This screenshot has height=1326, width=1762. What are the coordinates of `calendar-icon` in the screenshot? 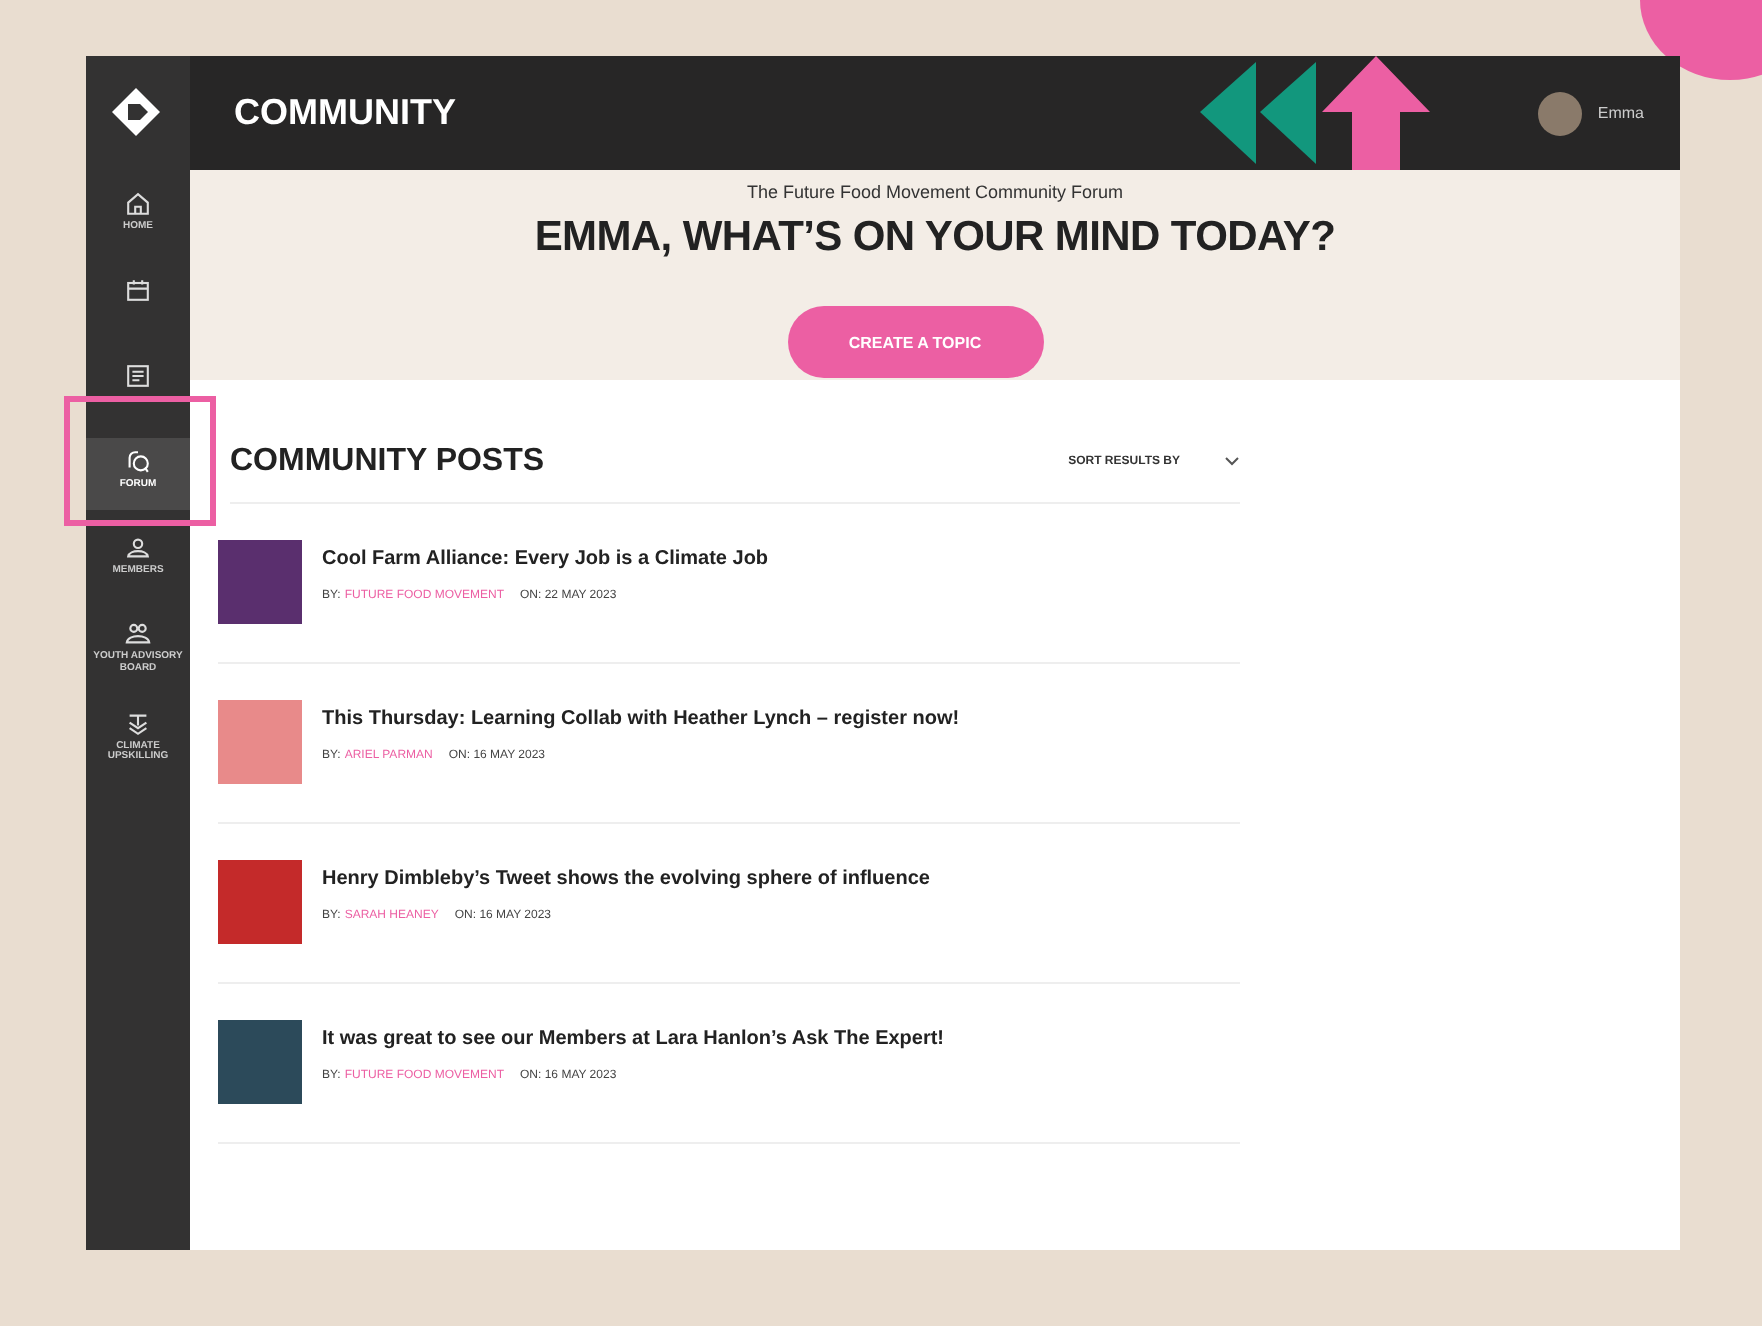 It's located at (138, 290).